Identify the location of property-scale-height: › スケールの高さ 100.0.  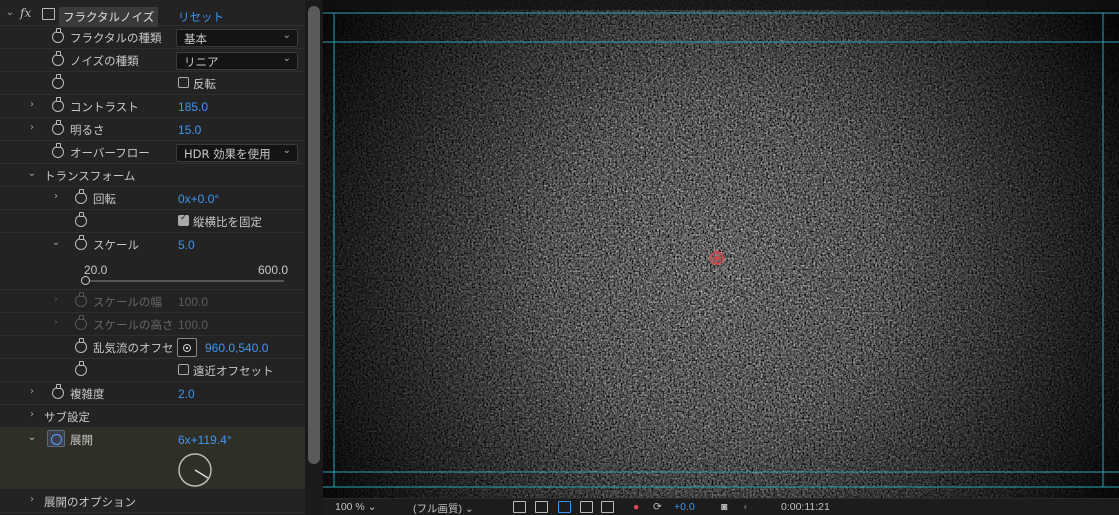
(152, 324).